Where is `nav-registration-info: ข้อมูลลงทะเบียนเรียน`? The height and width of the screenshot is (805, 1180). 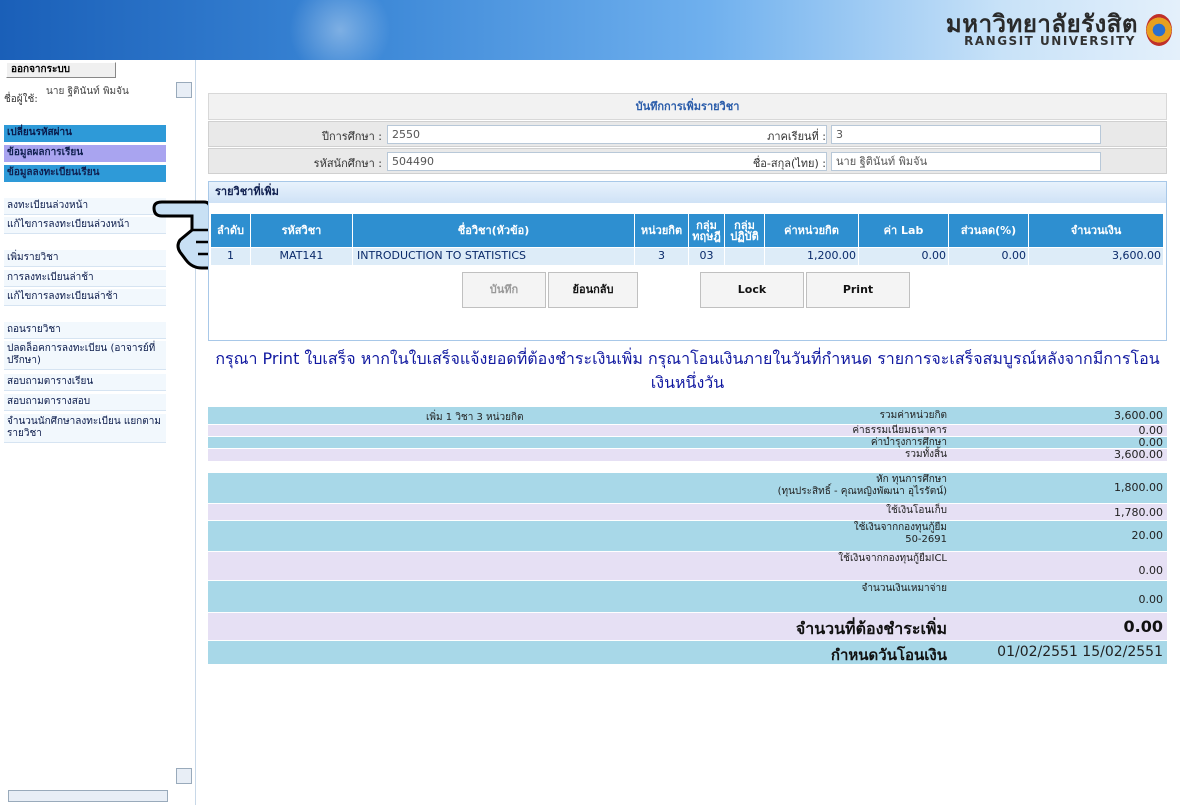 nav-registration-info: ข้อมูลลงทะเบียนเรียน is located at coordinates (85, 173).